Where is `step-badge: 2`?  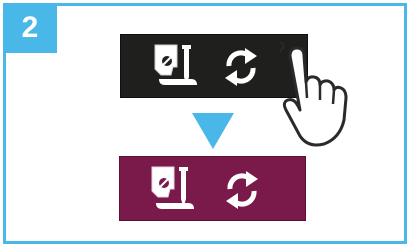 step-badge: 2 is located at coordinates (30, 28).